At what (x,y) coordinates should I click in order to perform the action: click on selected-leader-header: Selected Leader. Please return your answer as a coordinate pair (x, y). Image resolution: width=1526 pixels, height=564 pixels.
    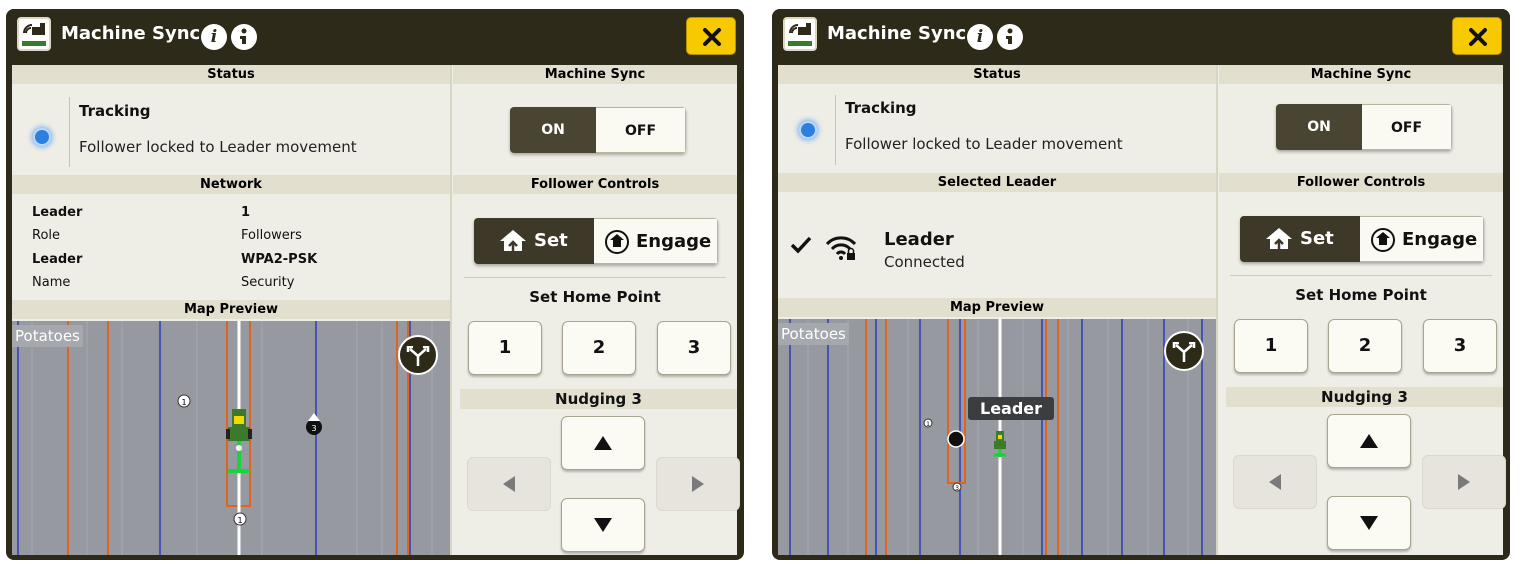
    Looking at the image, I should click on (997, 182).